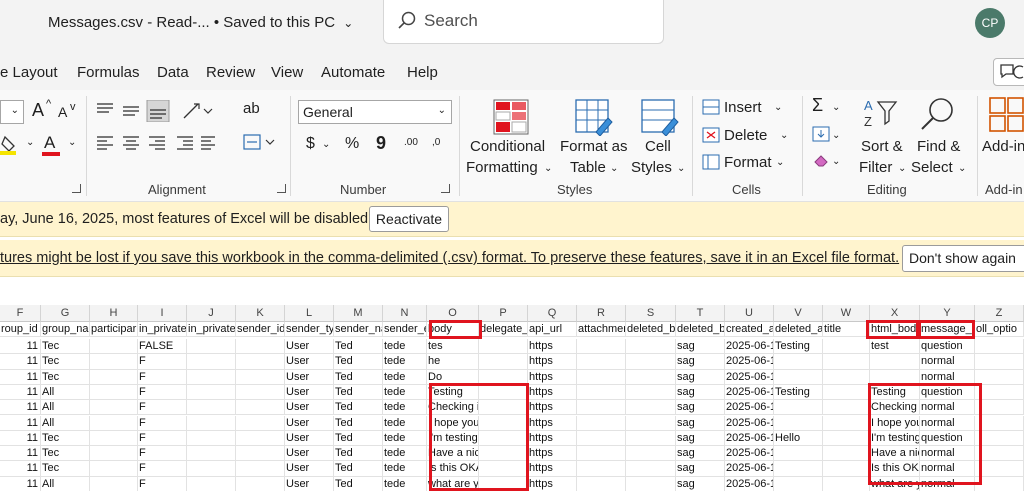  What do you see at coordinates (310, 144) in the screenshot?
I see `accounting-format-button: $` at bounding box center [310, 144].